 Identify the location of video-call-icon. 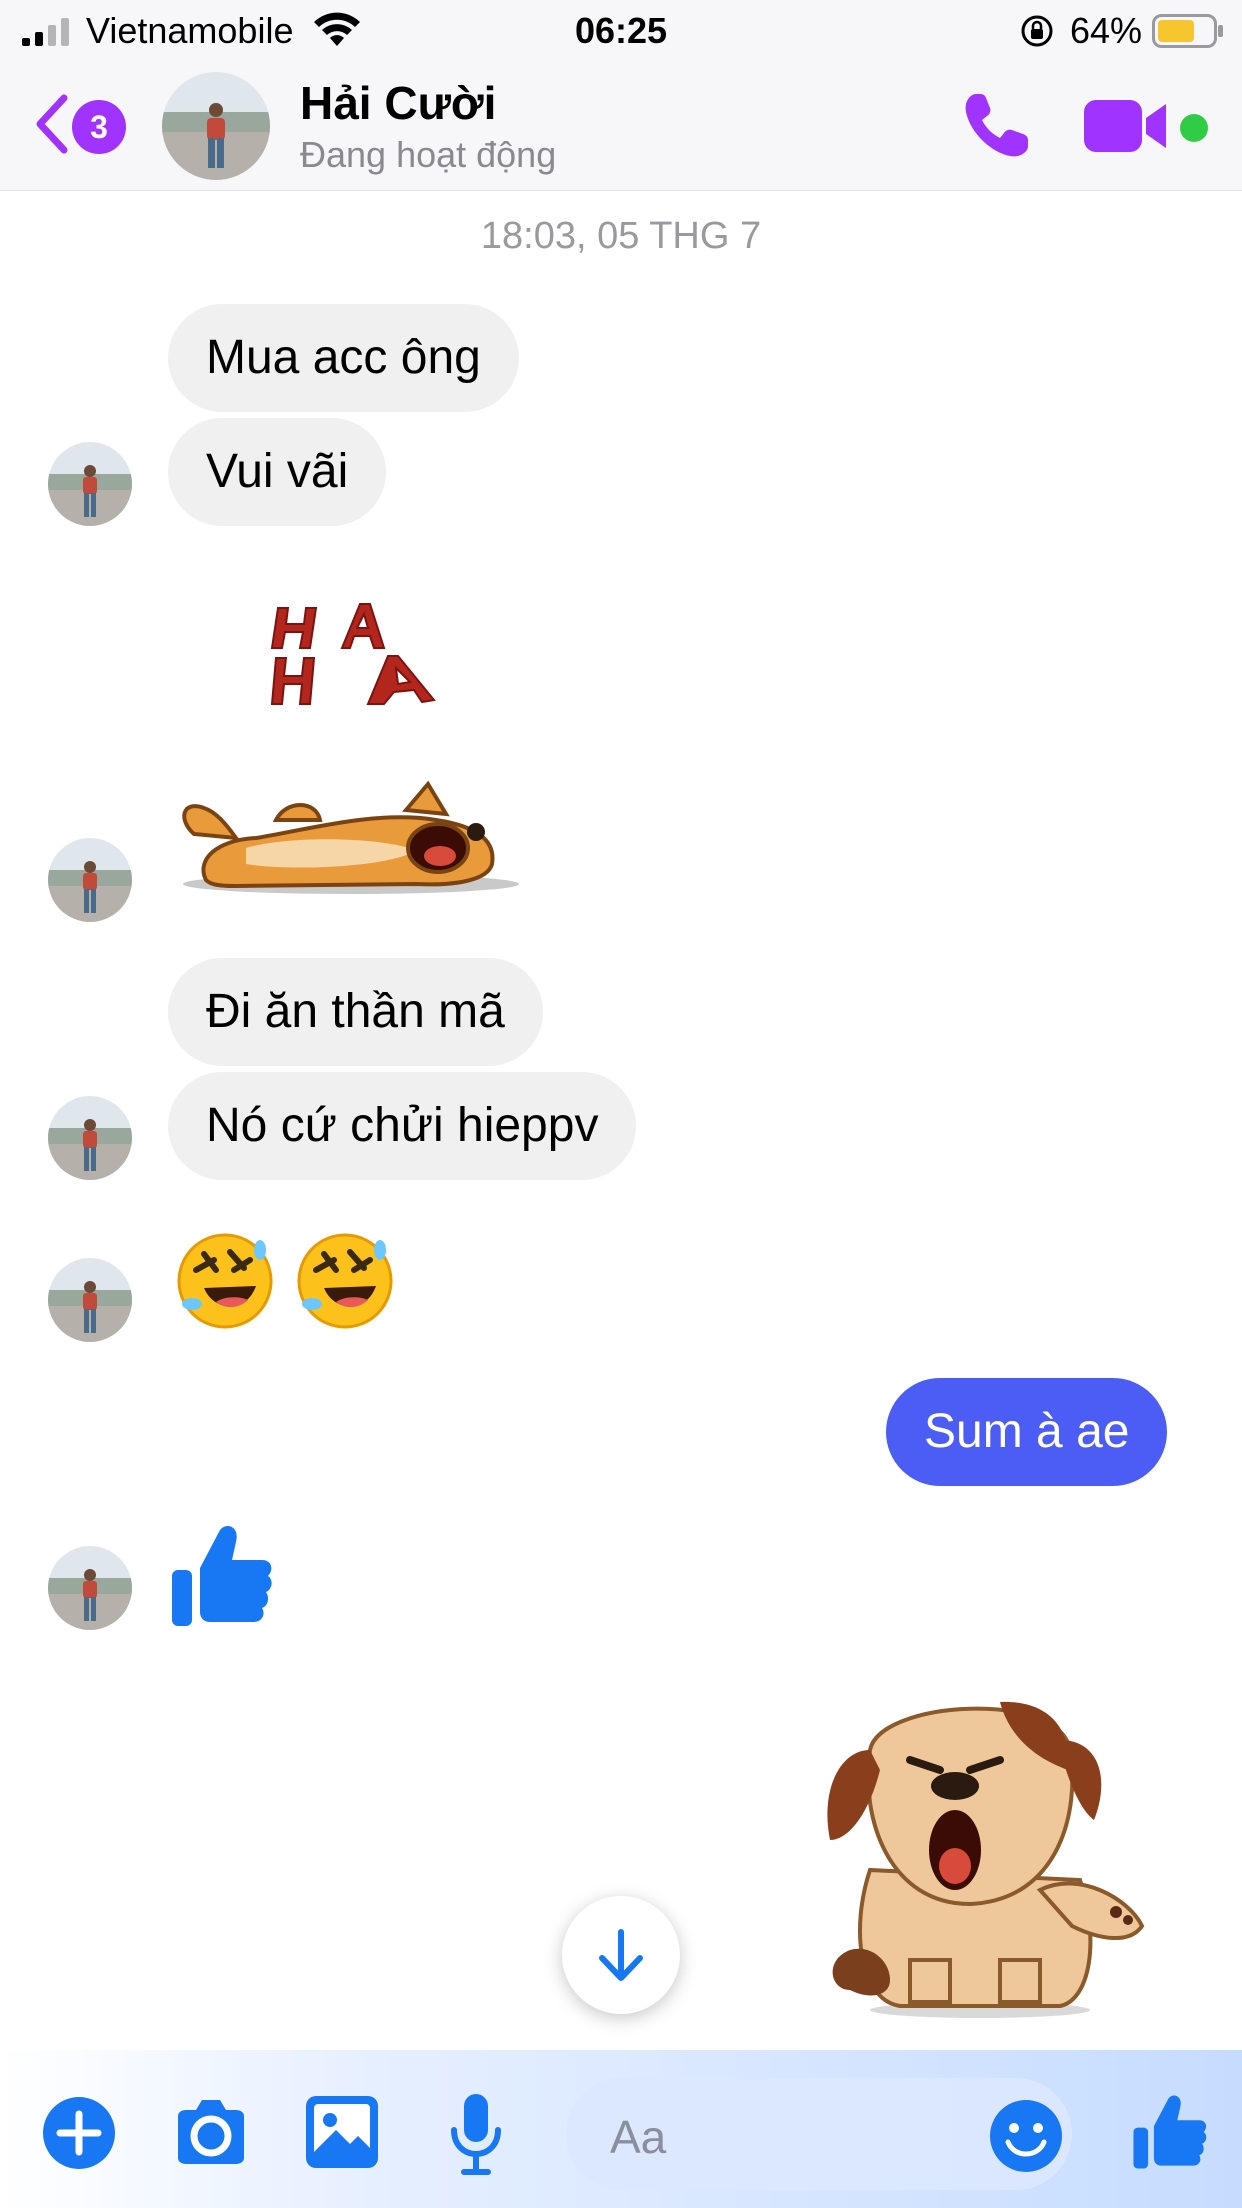
(1129, 126).